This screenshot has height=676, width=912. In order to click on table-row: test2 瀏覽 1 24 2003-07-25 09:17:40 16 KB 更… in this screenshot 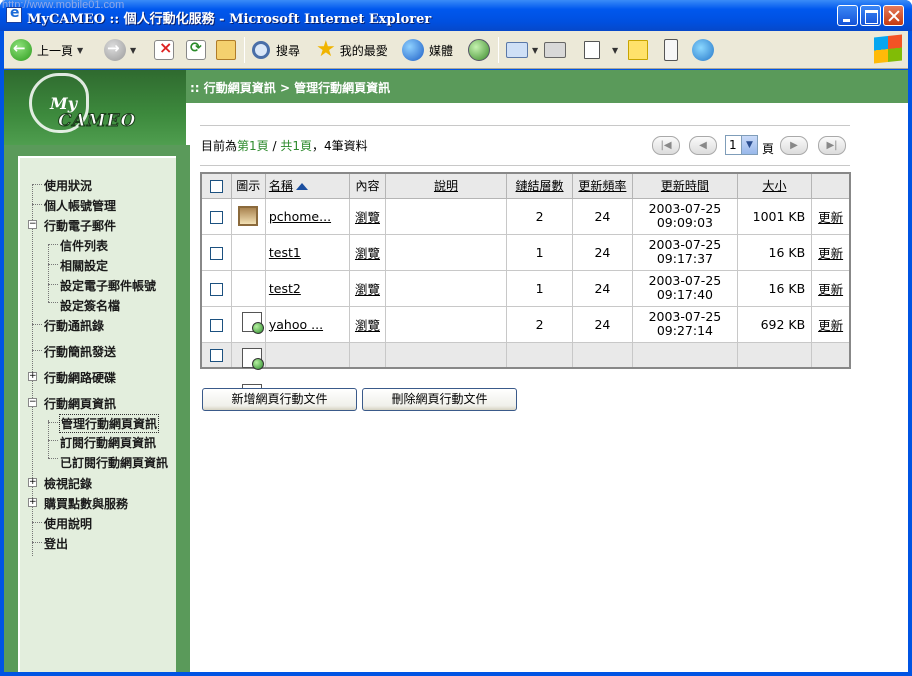, I will do `click(525, 319)`.